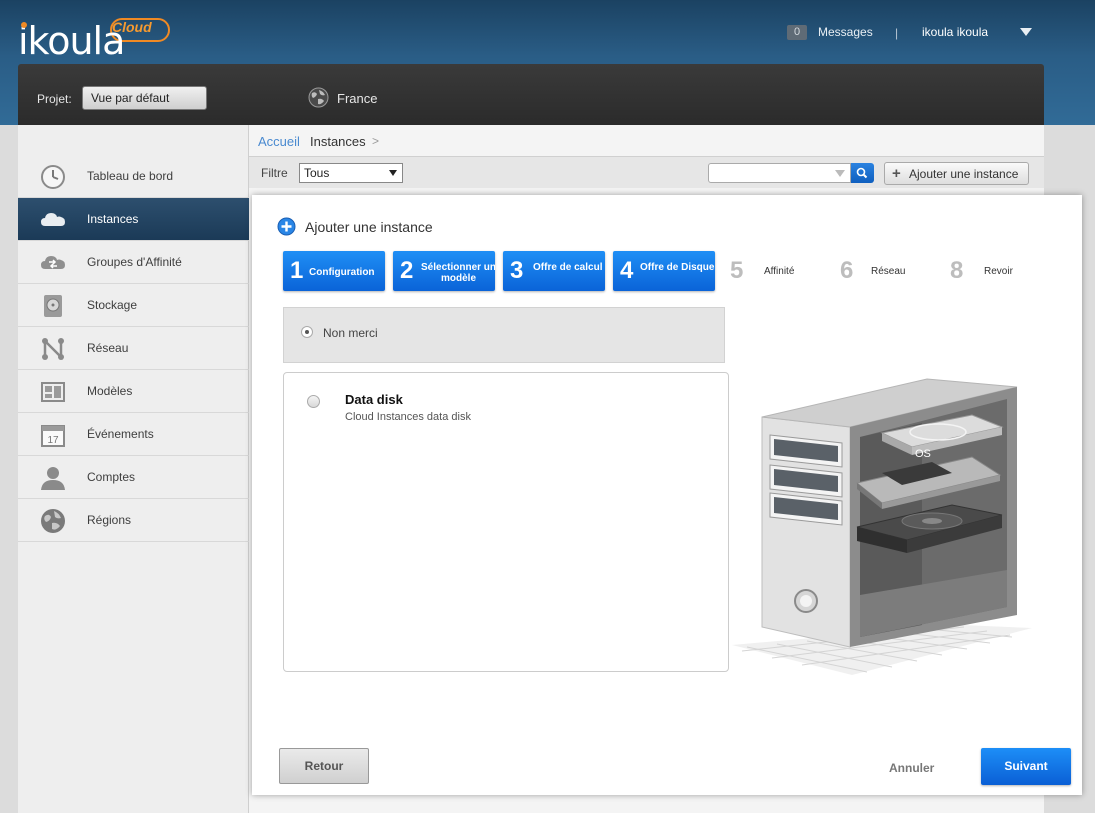 This screenshot has width=1095, height=813. What do you see at coordinates (307, 332) in the screenshot?
I see `no-disk-radio` at bounding box center [307, 332].